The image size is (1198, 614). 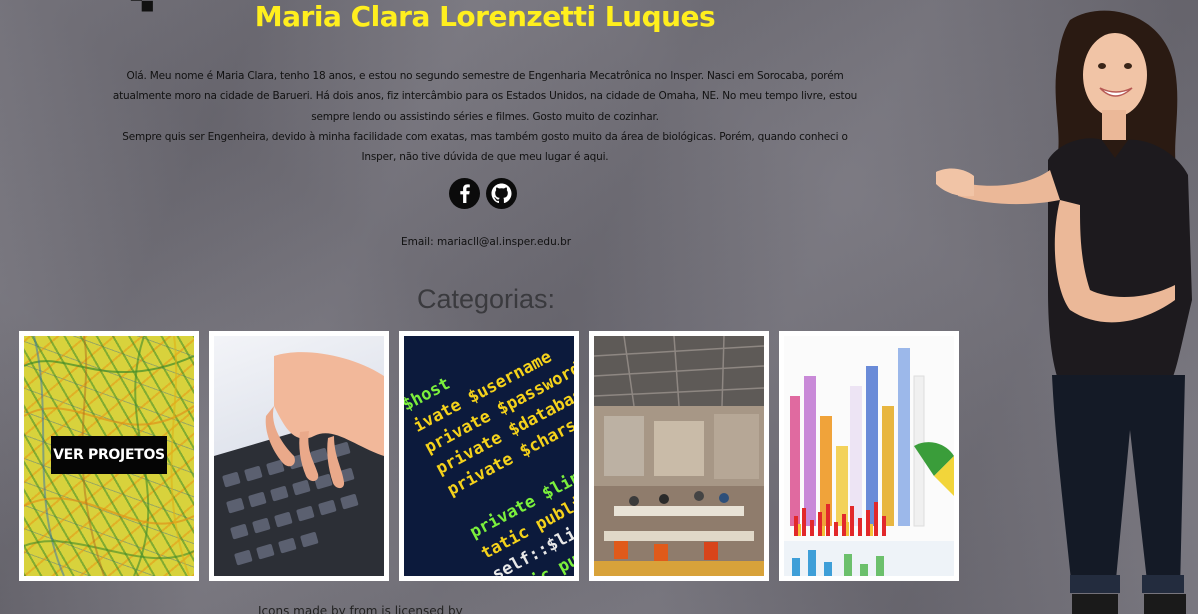 I want to click on logo-glyph-icon: ▀▄, so click(x=142, y=6).